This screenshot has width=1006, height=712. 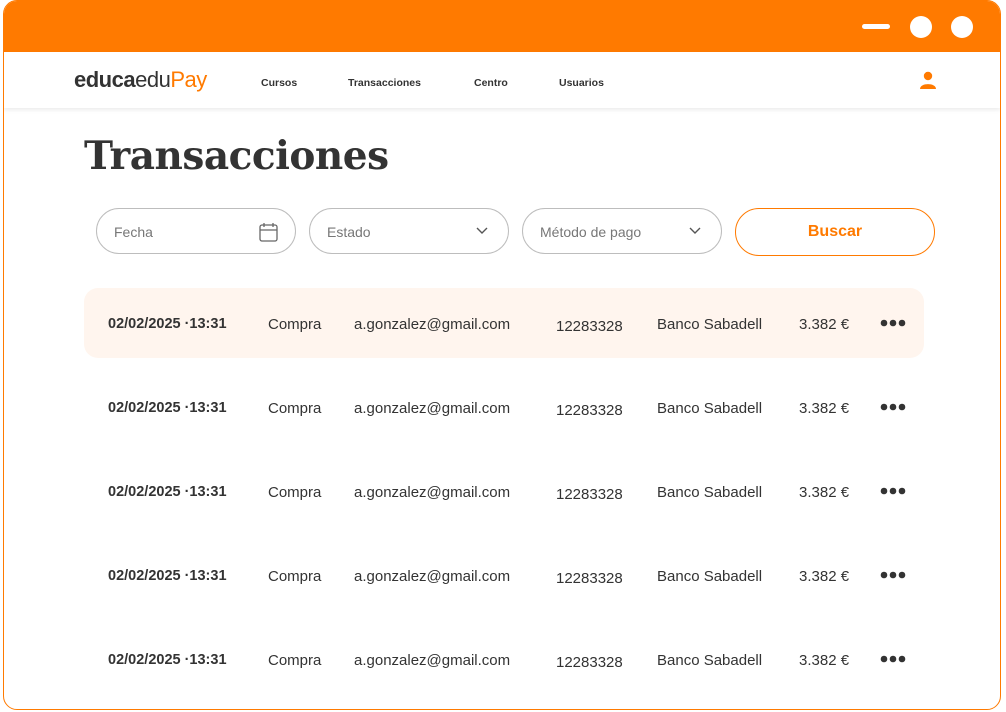 What do you see at coordinates (928, 80) in the screenshot?
I see `user-icon` at bounding box center [928, 80].